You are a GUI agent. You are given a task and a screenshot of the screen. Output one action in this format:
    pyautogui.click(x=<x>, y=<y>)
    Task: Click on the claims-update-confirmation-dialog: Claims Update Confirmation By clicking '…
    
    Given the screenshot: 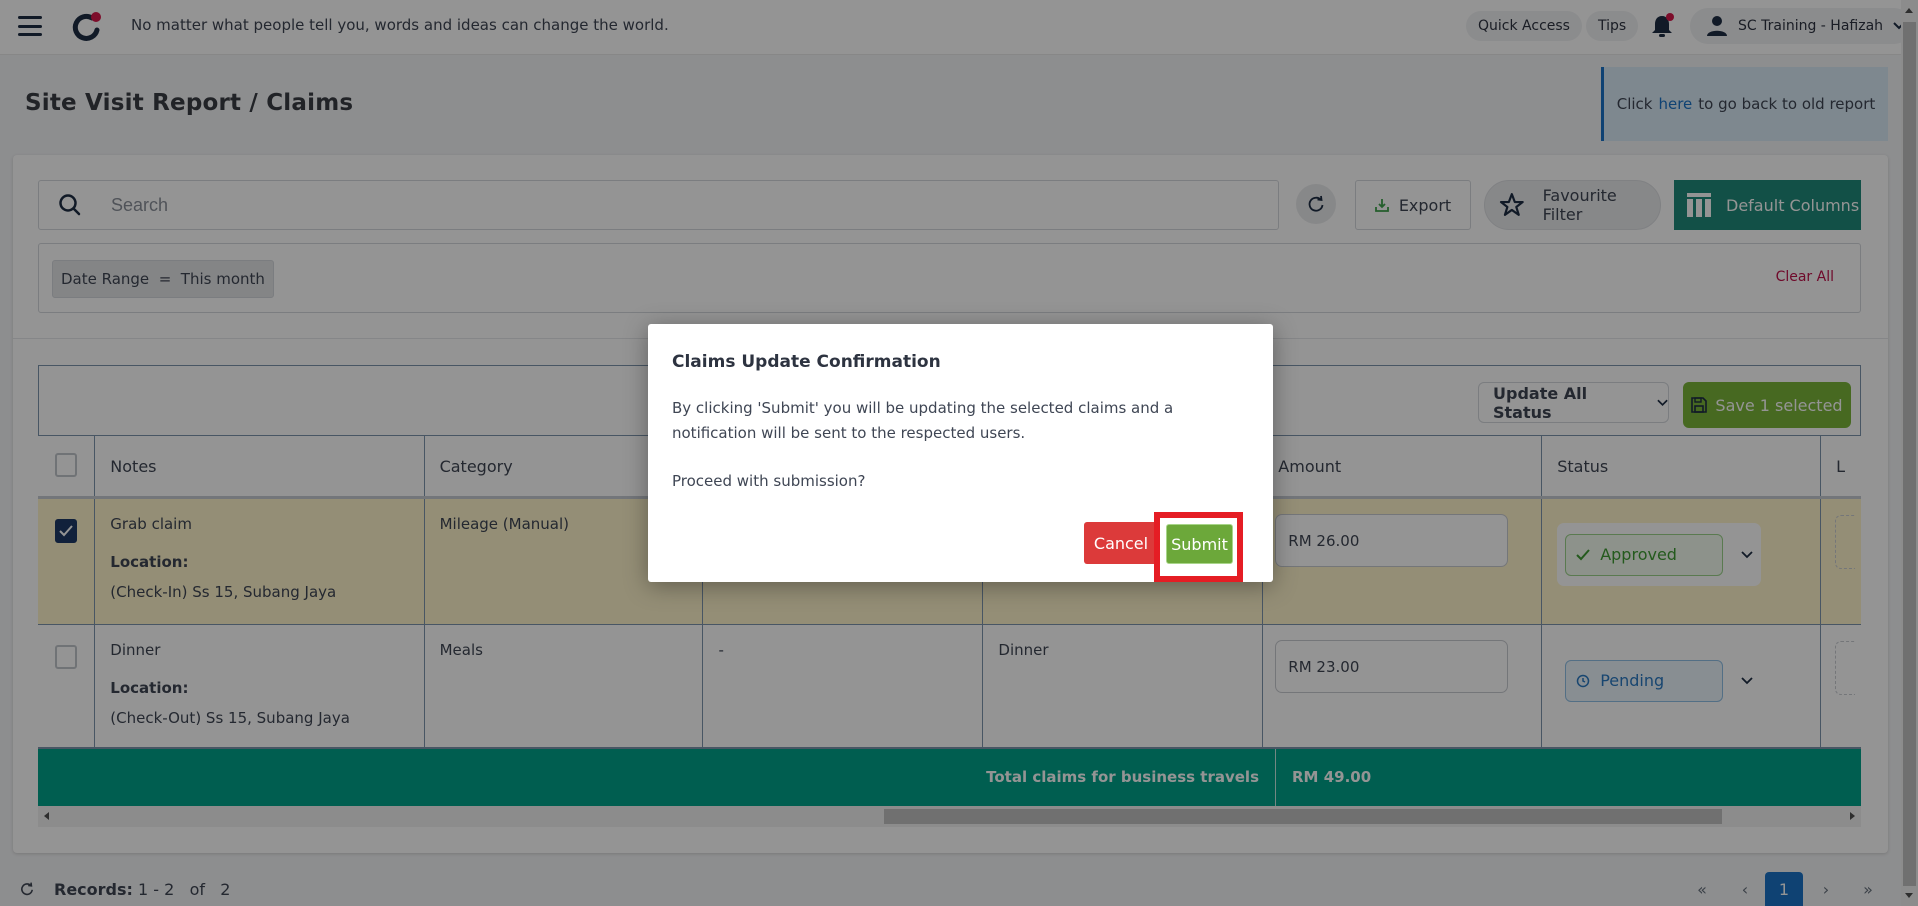 What is the action you would take?
    pyautogui.click(x=960, y=453)
    